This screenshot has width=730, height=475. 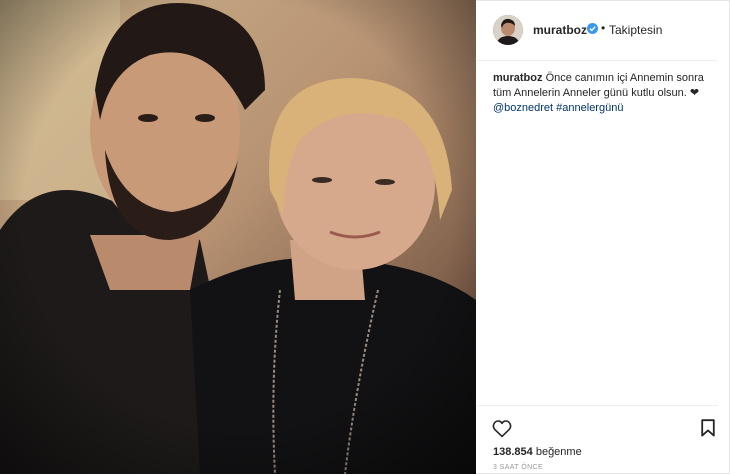 What do you see at coordinates (508, 30) in the screenshot?
I see `avatar` at bounding box center [508, 30].